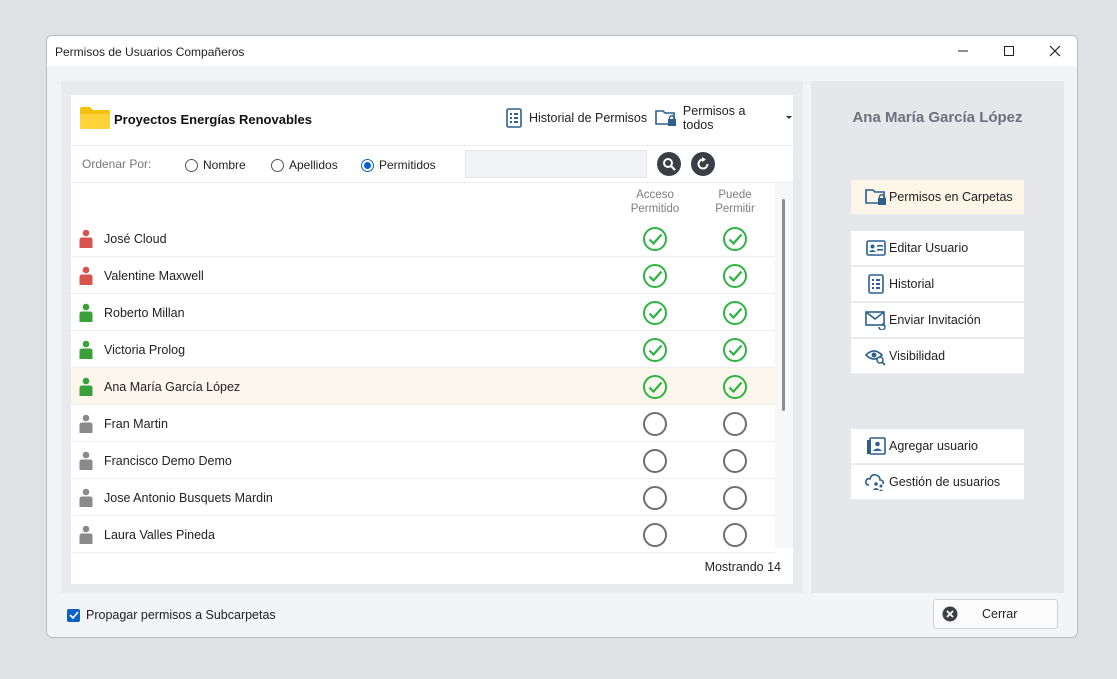  I want to click on user-name: Jose Antonio Busquets Mardin, so click(188, 498).